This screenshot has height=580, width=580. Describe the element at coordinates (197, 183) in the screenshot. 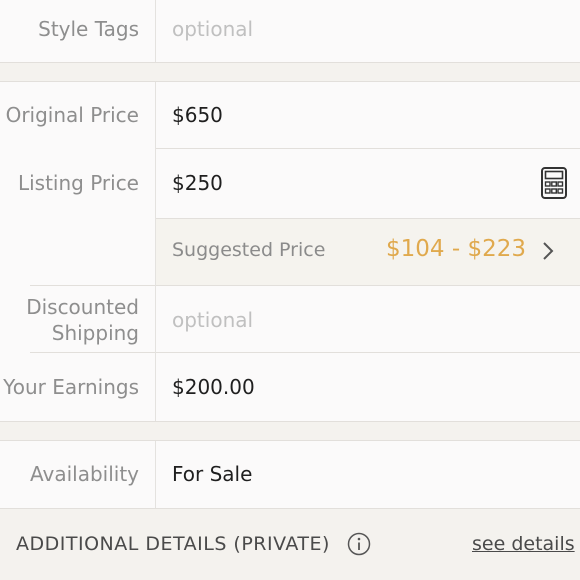

I see `listing-price-input: $250` at that location.